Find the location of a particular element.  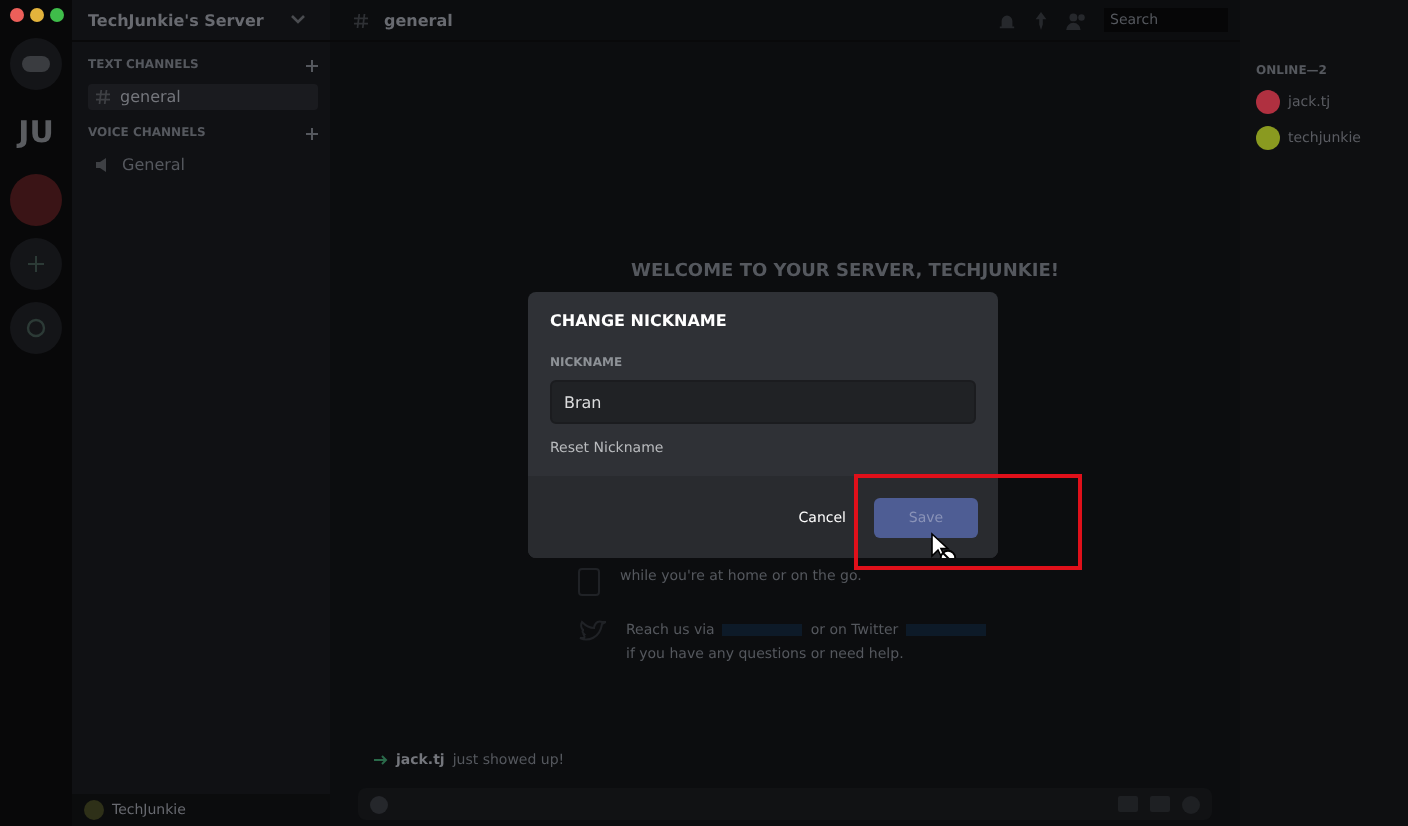

channel-item: general is located at coordinates (203, 97).